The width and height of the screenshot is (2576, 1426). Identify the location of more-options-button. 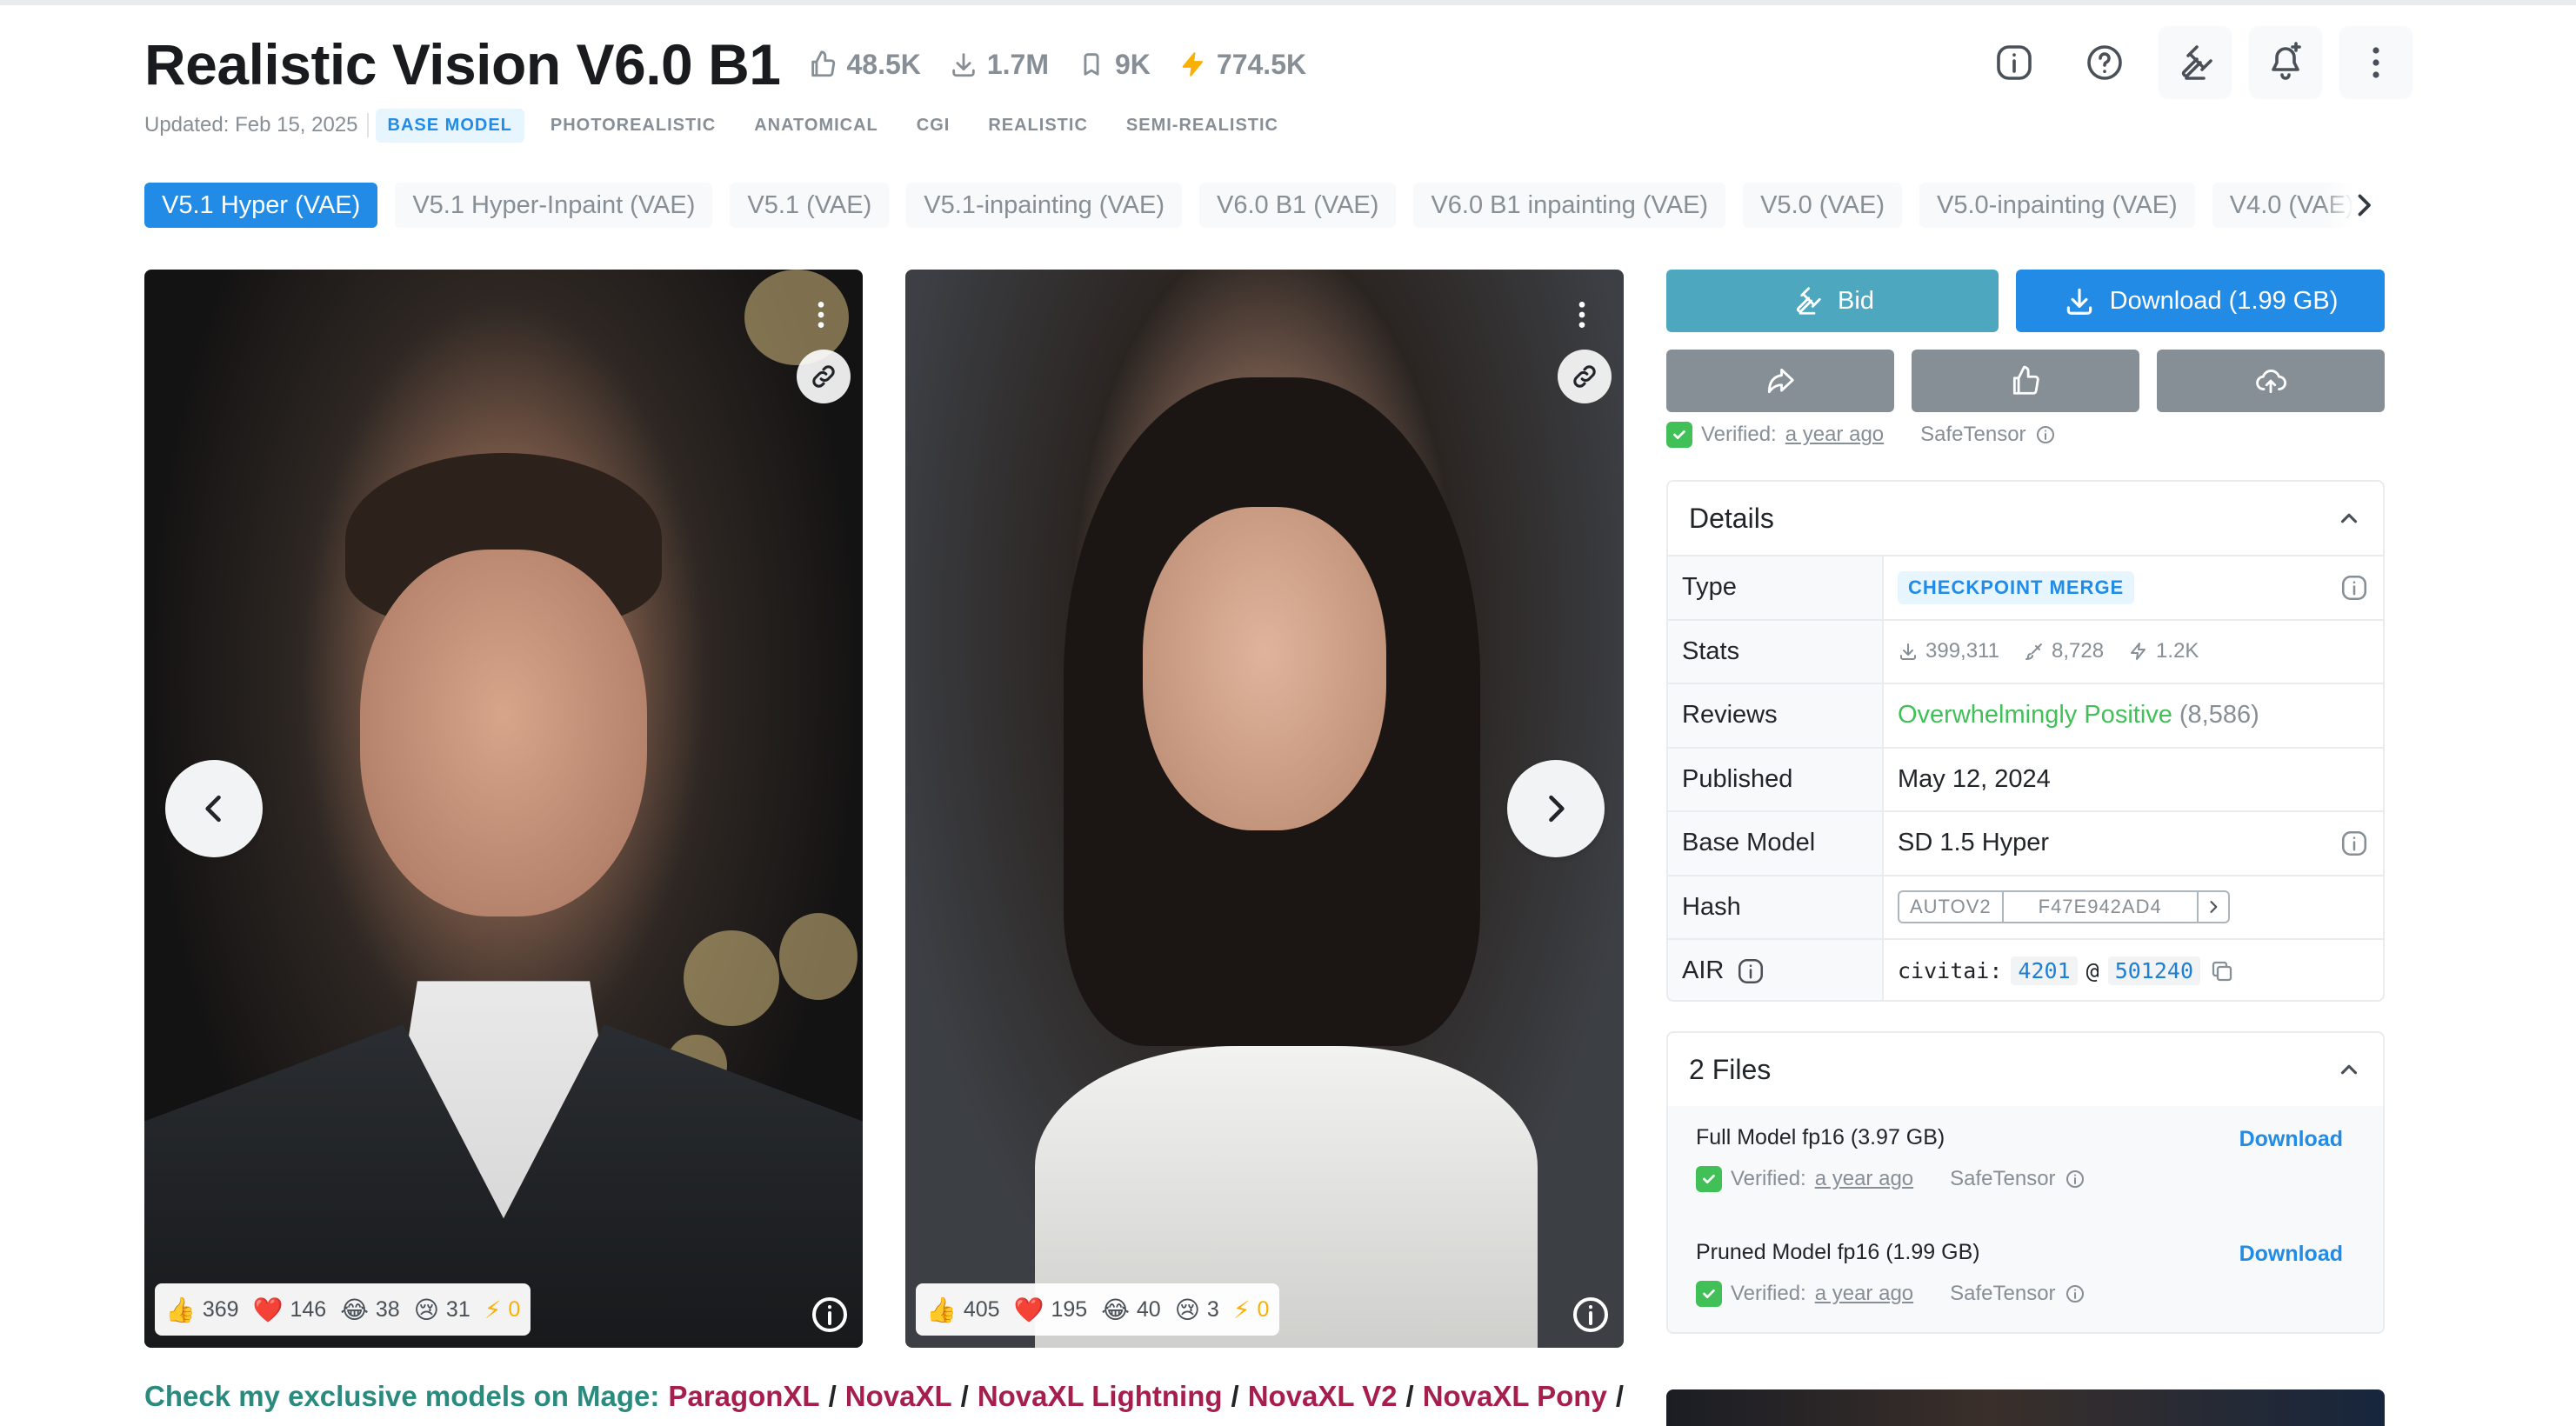
(2375, 63).